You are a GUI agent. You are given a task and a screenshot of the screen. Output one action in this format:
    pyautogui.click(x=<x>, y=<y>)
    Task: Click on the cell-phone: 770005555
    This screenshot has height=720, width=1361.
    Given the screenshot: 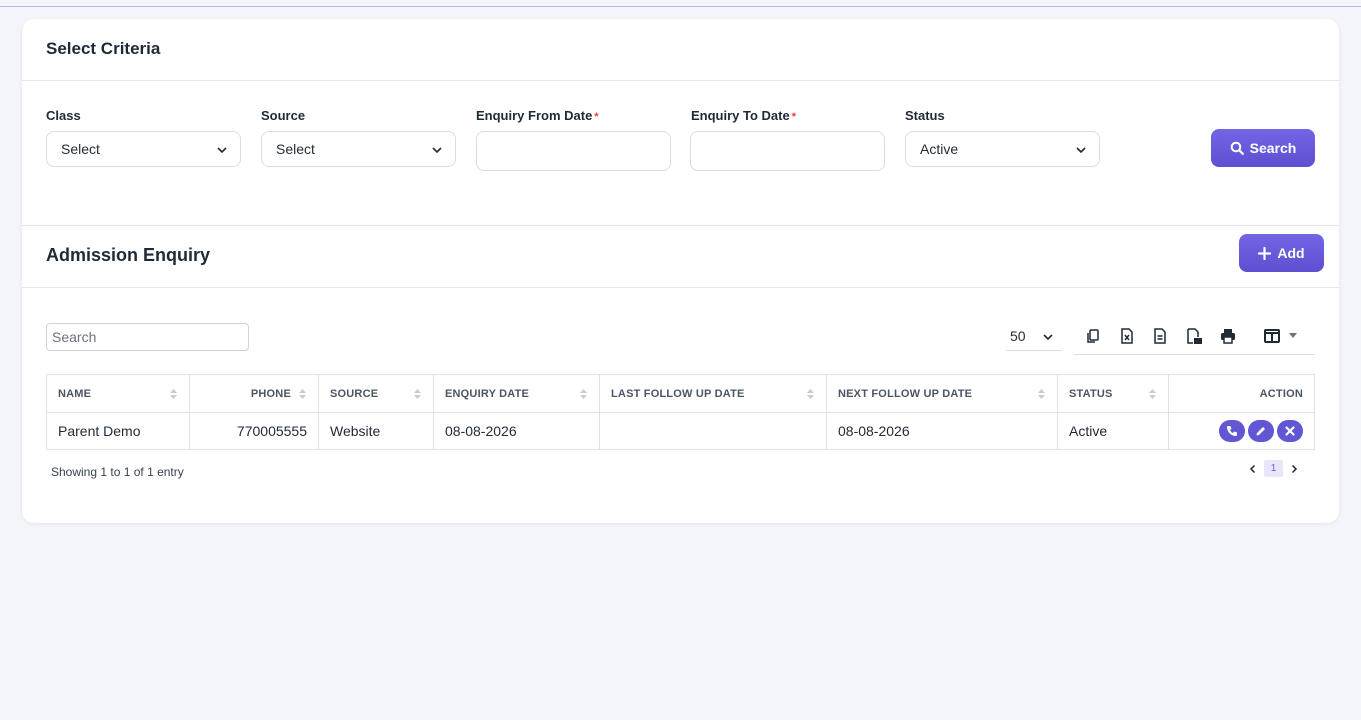 What is the action you would take?
    pyautogui.click(x=254, y=431)
    